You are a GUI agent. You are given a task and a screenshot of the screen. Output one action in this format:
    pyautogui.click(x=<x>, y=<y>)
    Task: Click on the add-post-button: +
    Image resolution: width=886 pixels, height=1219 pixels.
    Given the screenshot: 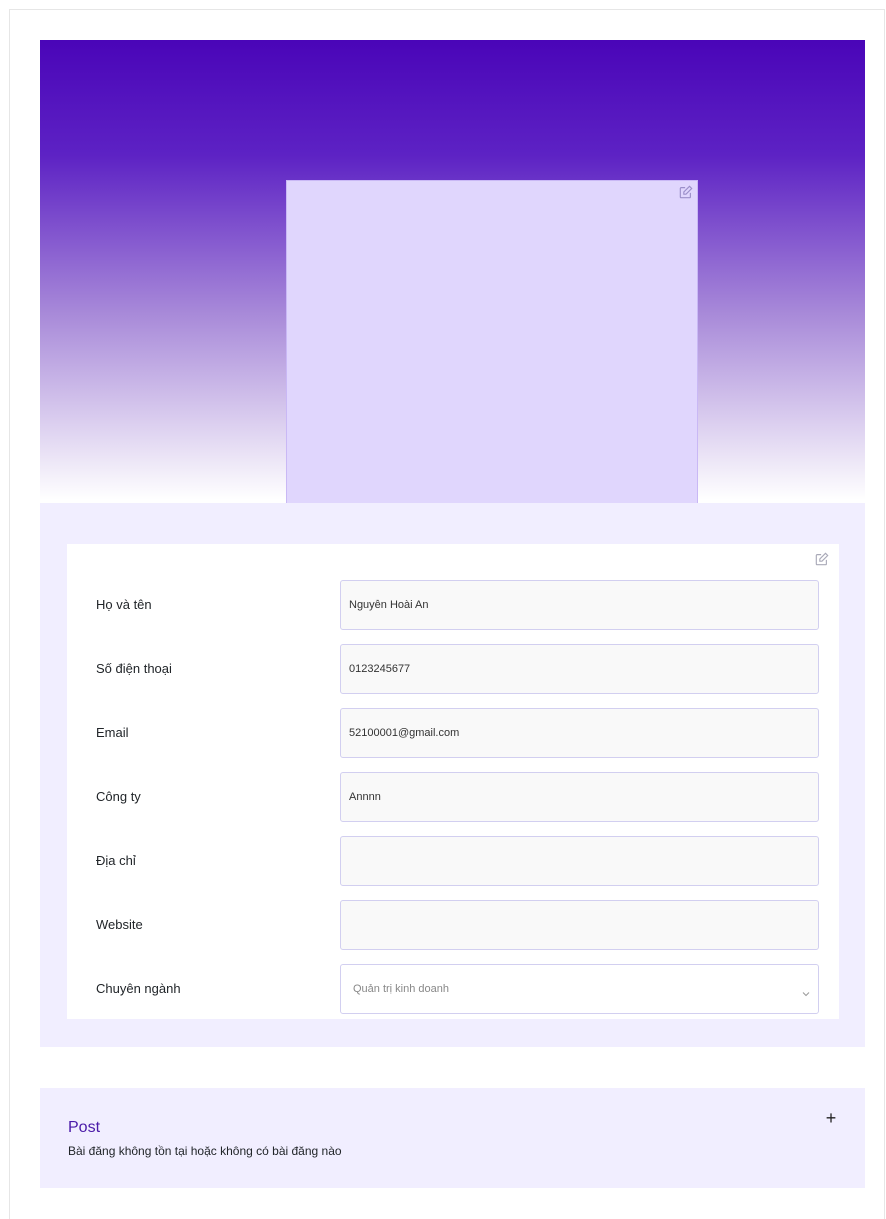 What is the action you would take?
    pyautogui.click(x=831, y=1118)
    